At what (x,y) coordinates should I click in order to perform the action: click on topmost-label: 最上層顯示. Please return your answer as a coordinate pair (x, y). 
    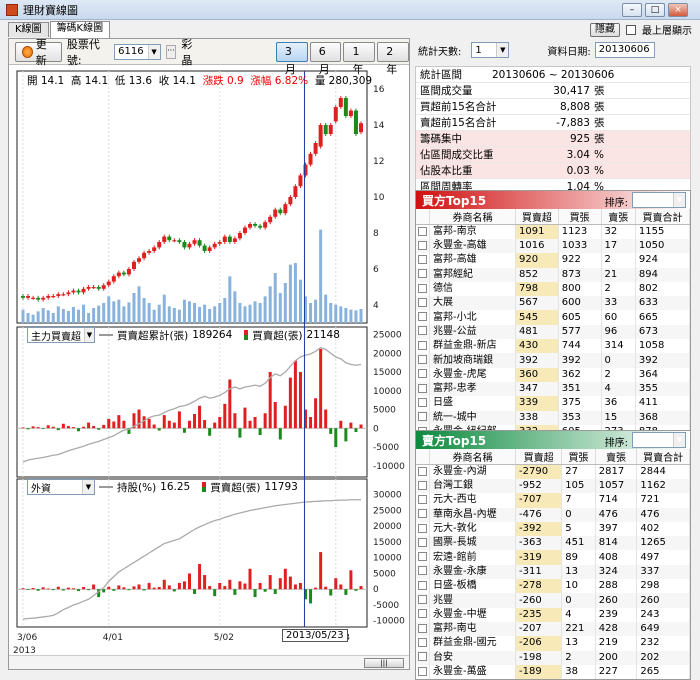
    Looking at the image, I should click on (667, 31).